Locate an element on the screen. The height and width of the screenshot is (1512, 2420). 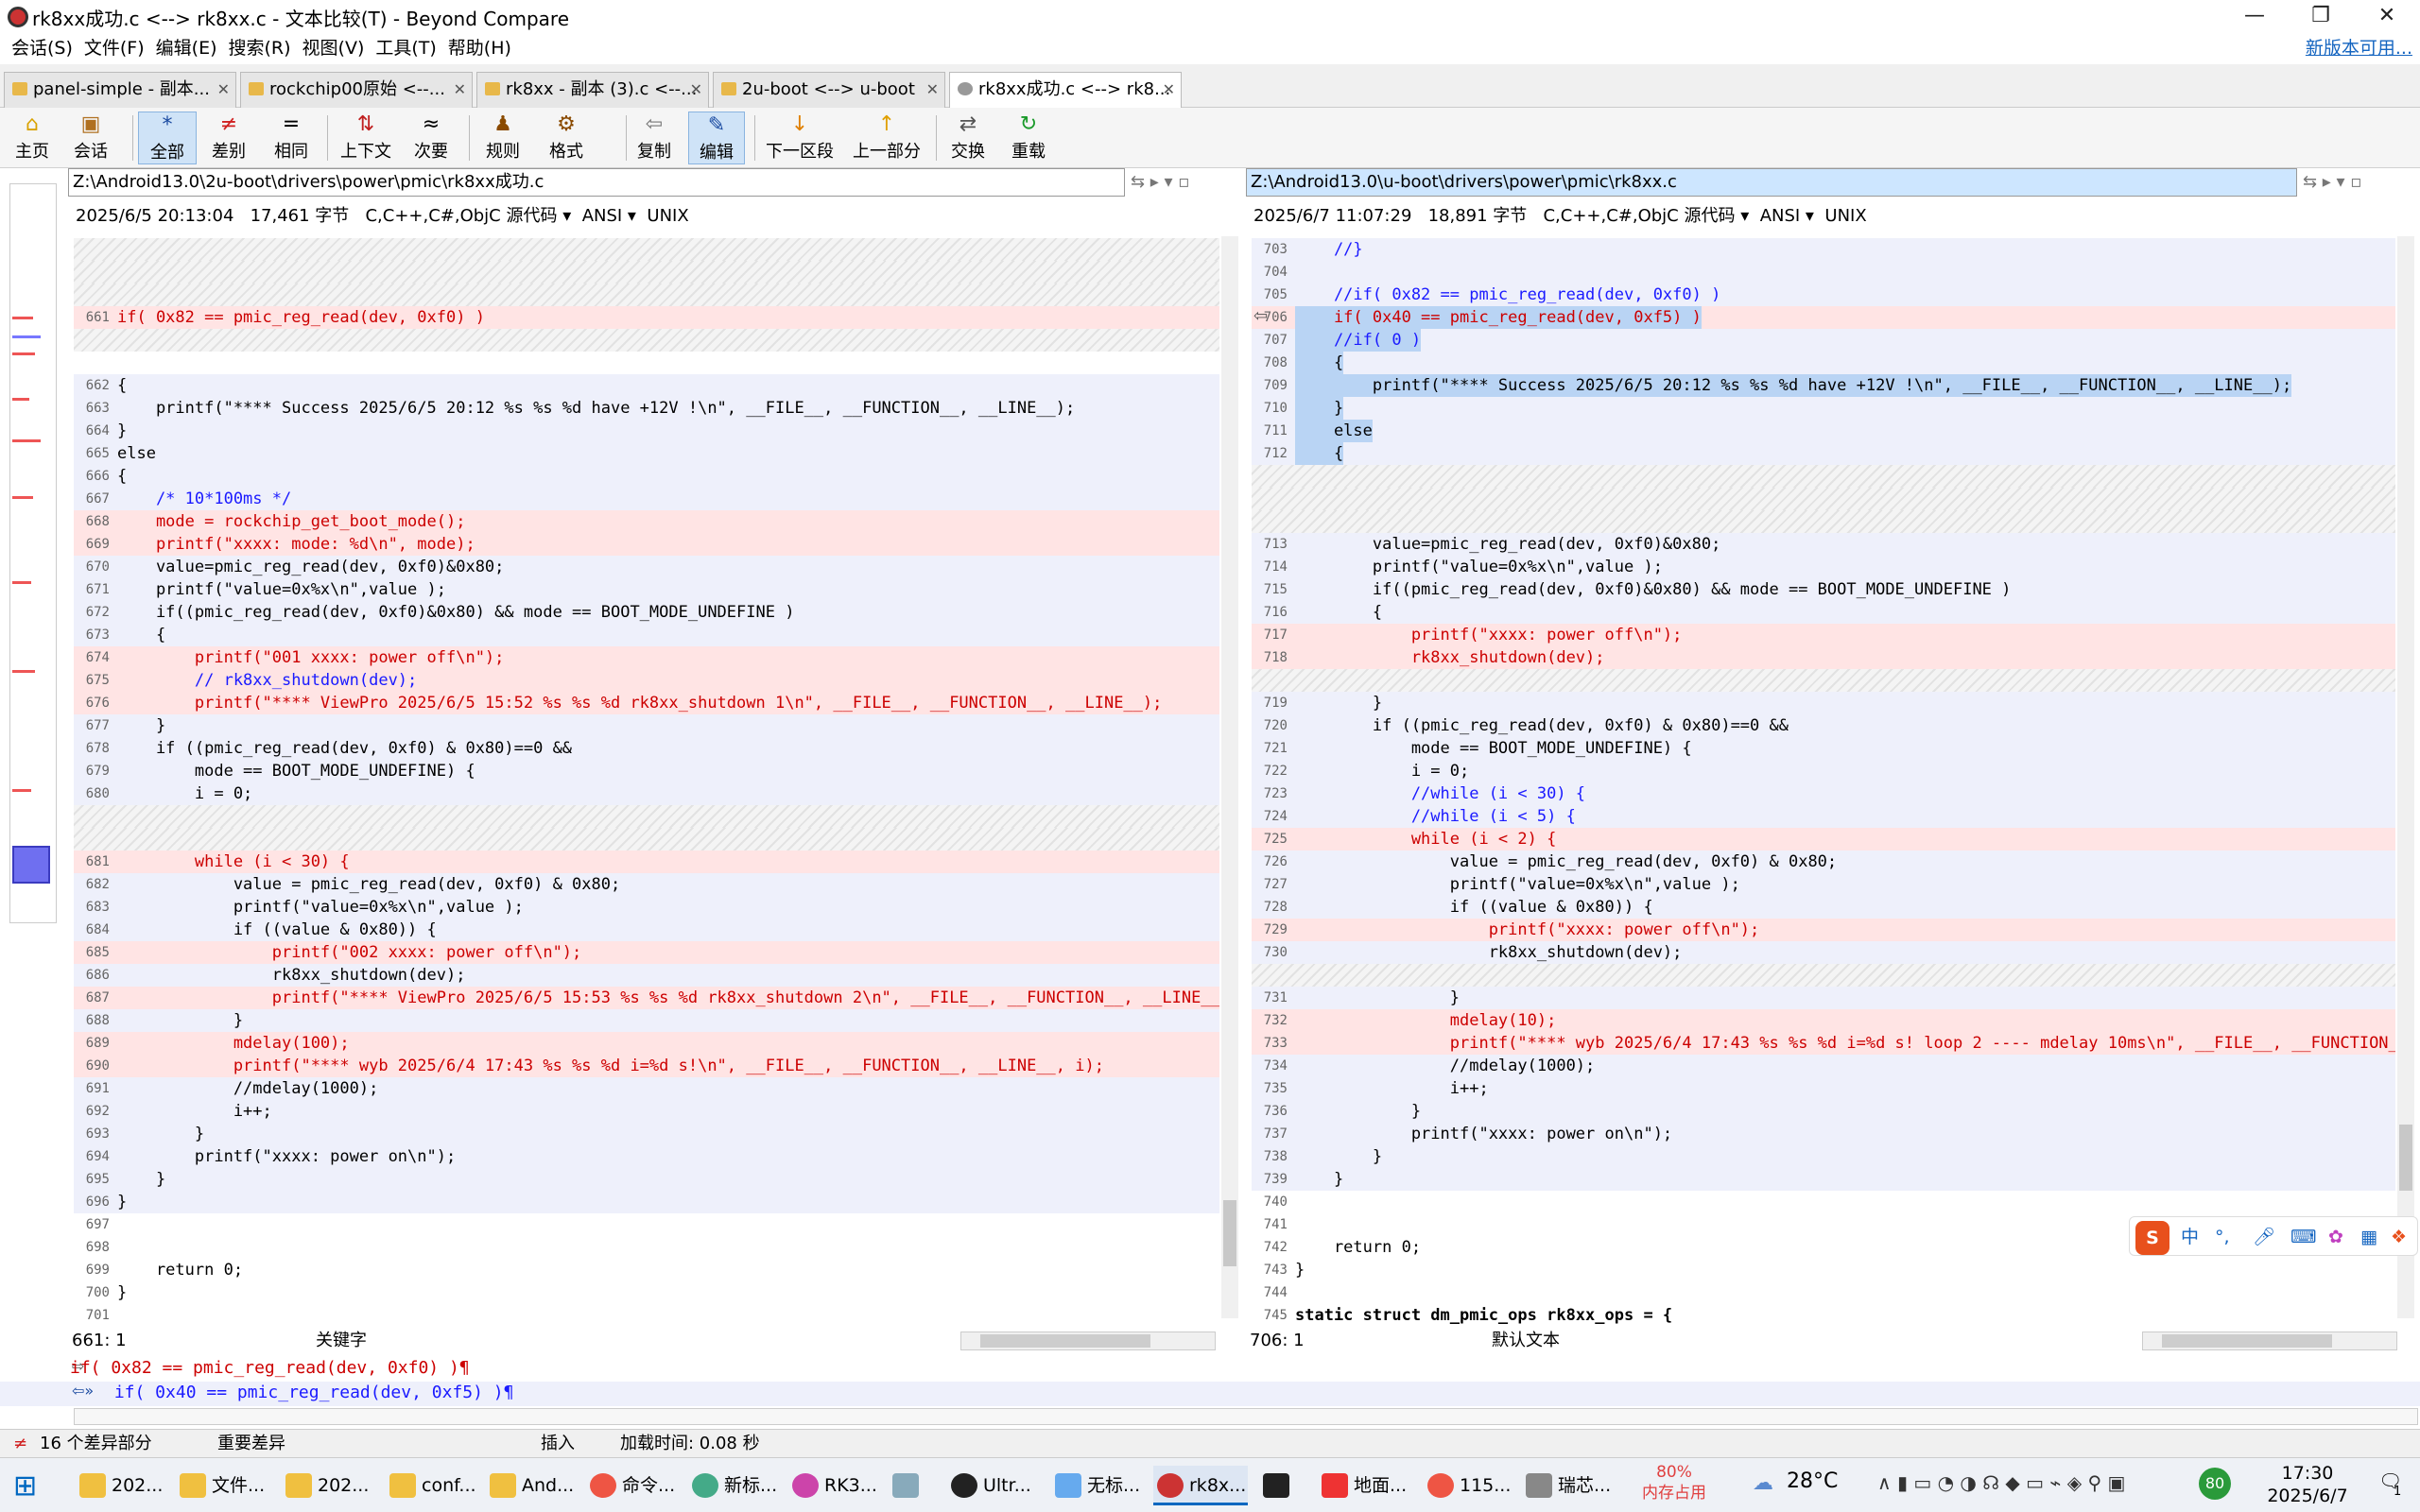
menu-search: 搜索(R) is located at coordinates (260, 48).